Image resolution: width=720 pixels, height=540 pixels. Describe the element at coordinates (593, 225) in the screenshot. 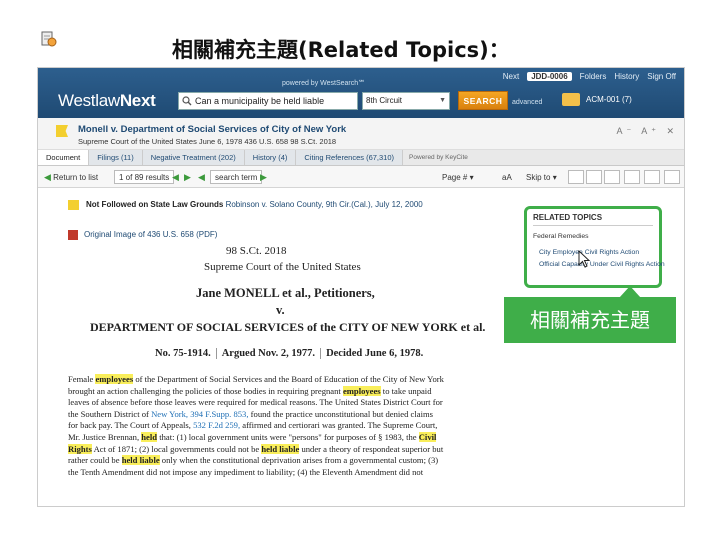

I see `divider` at that location.